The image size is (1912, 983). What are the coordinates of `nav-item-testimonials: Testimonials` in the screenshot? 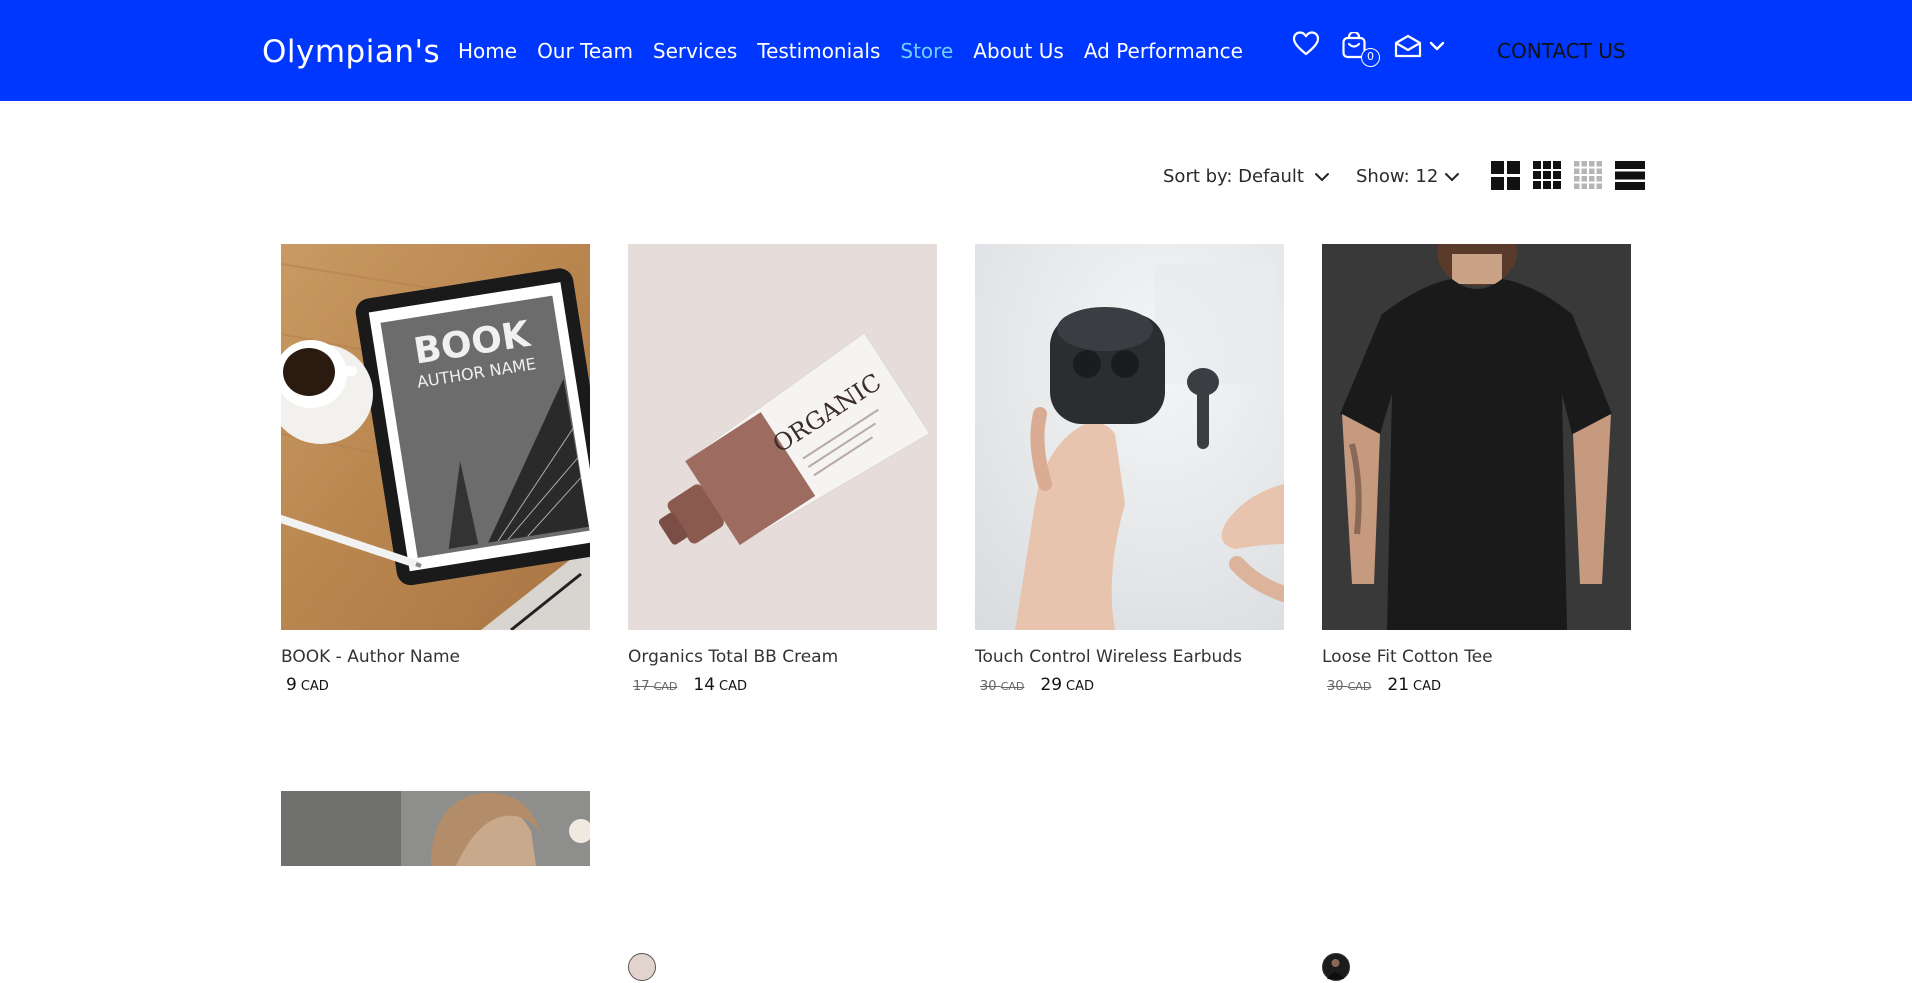 It's located at (818, 51).